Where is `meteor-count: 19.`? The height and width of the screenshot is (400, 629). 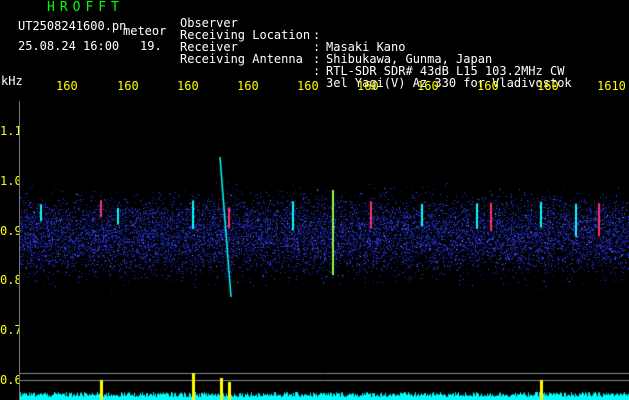 meteor-count: 19. is located at coordinates (151, 46).